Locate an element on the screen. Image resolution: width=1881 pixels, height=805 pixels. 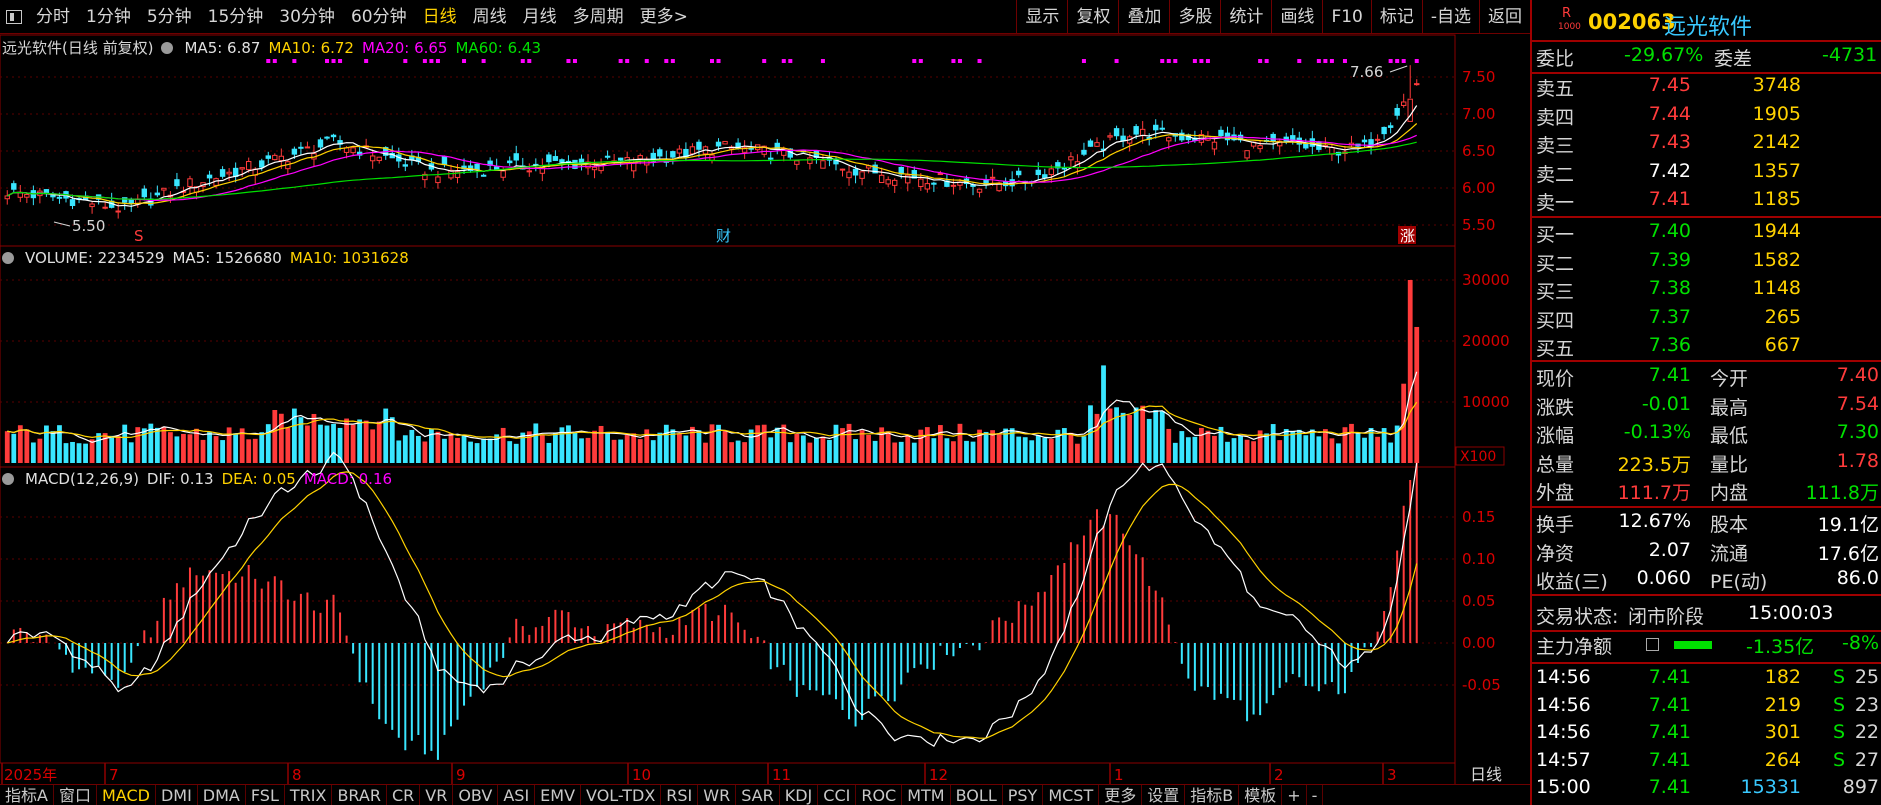
weibi-value: -29.67% is located at coordinates (1664, 55).